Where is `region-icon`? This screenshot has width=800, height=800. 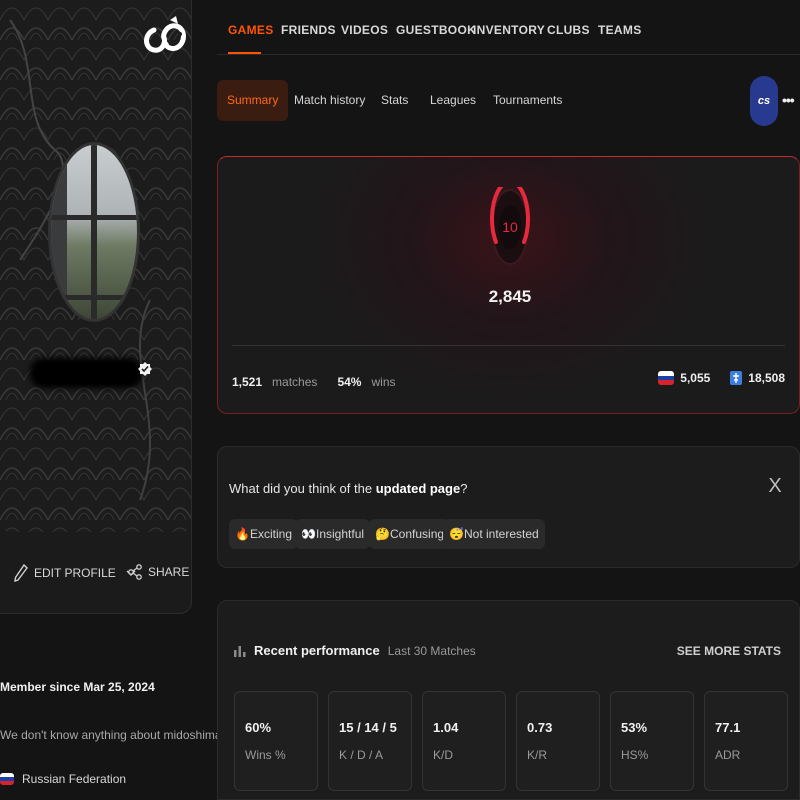
region-icon is located at coordinates (736, 378).